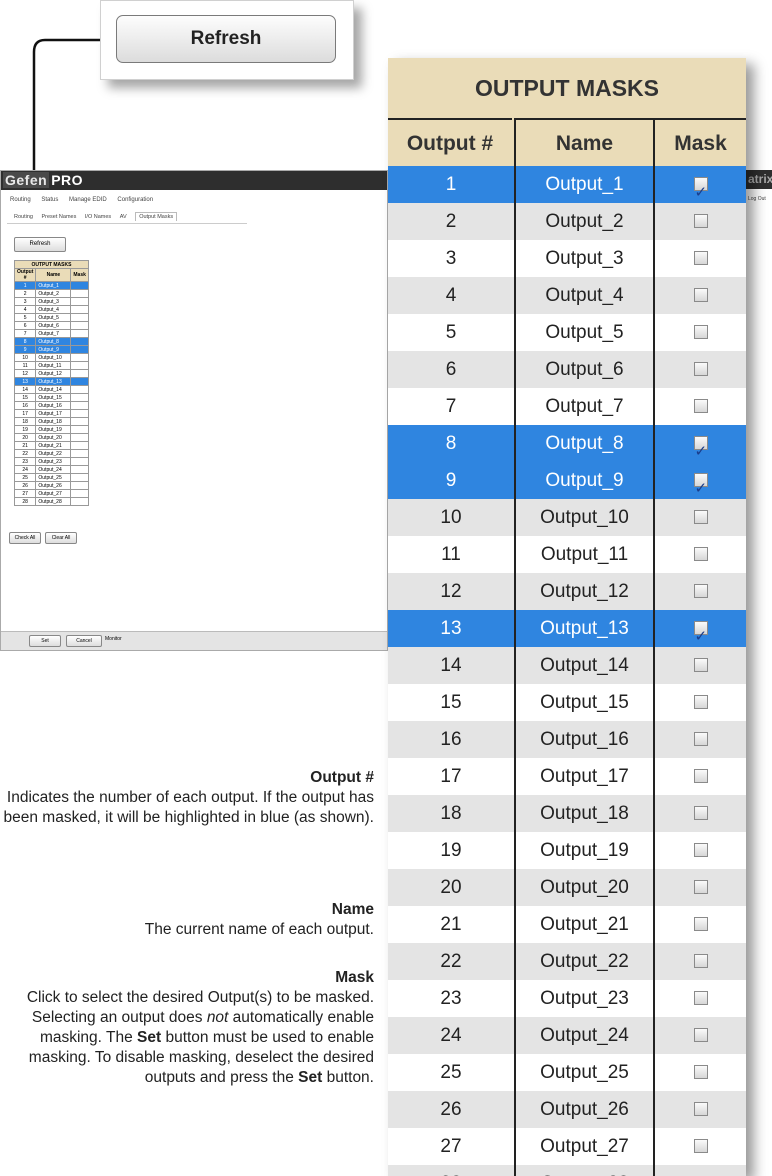 The image size is (772, 1176). Describe the element at coordinates (700, 142) in the screenshot. I see `col-mask-header: Mask` at that location.